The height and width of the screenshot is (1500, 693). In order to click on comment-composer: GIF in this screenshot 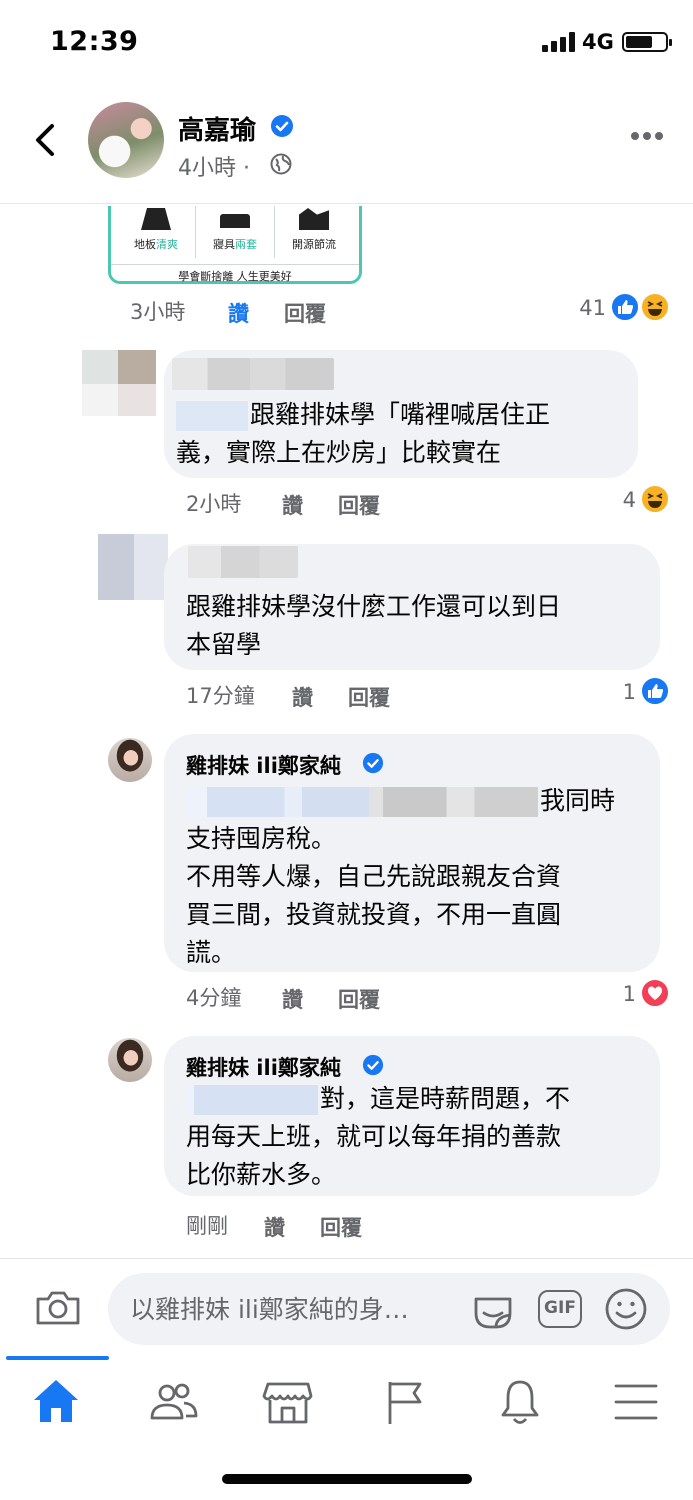, I will do `click(346, 1308)`.